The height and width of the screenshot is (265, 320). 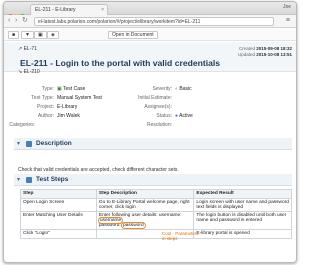 What do you see at coordinates (155, 98) in the screenshot?
I see `initial-estimate-label: Initial Estimate:` at bounding box center [155, 98].